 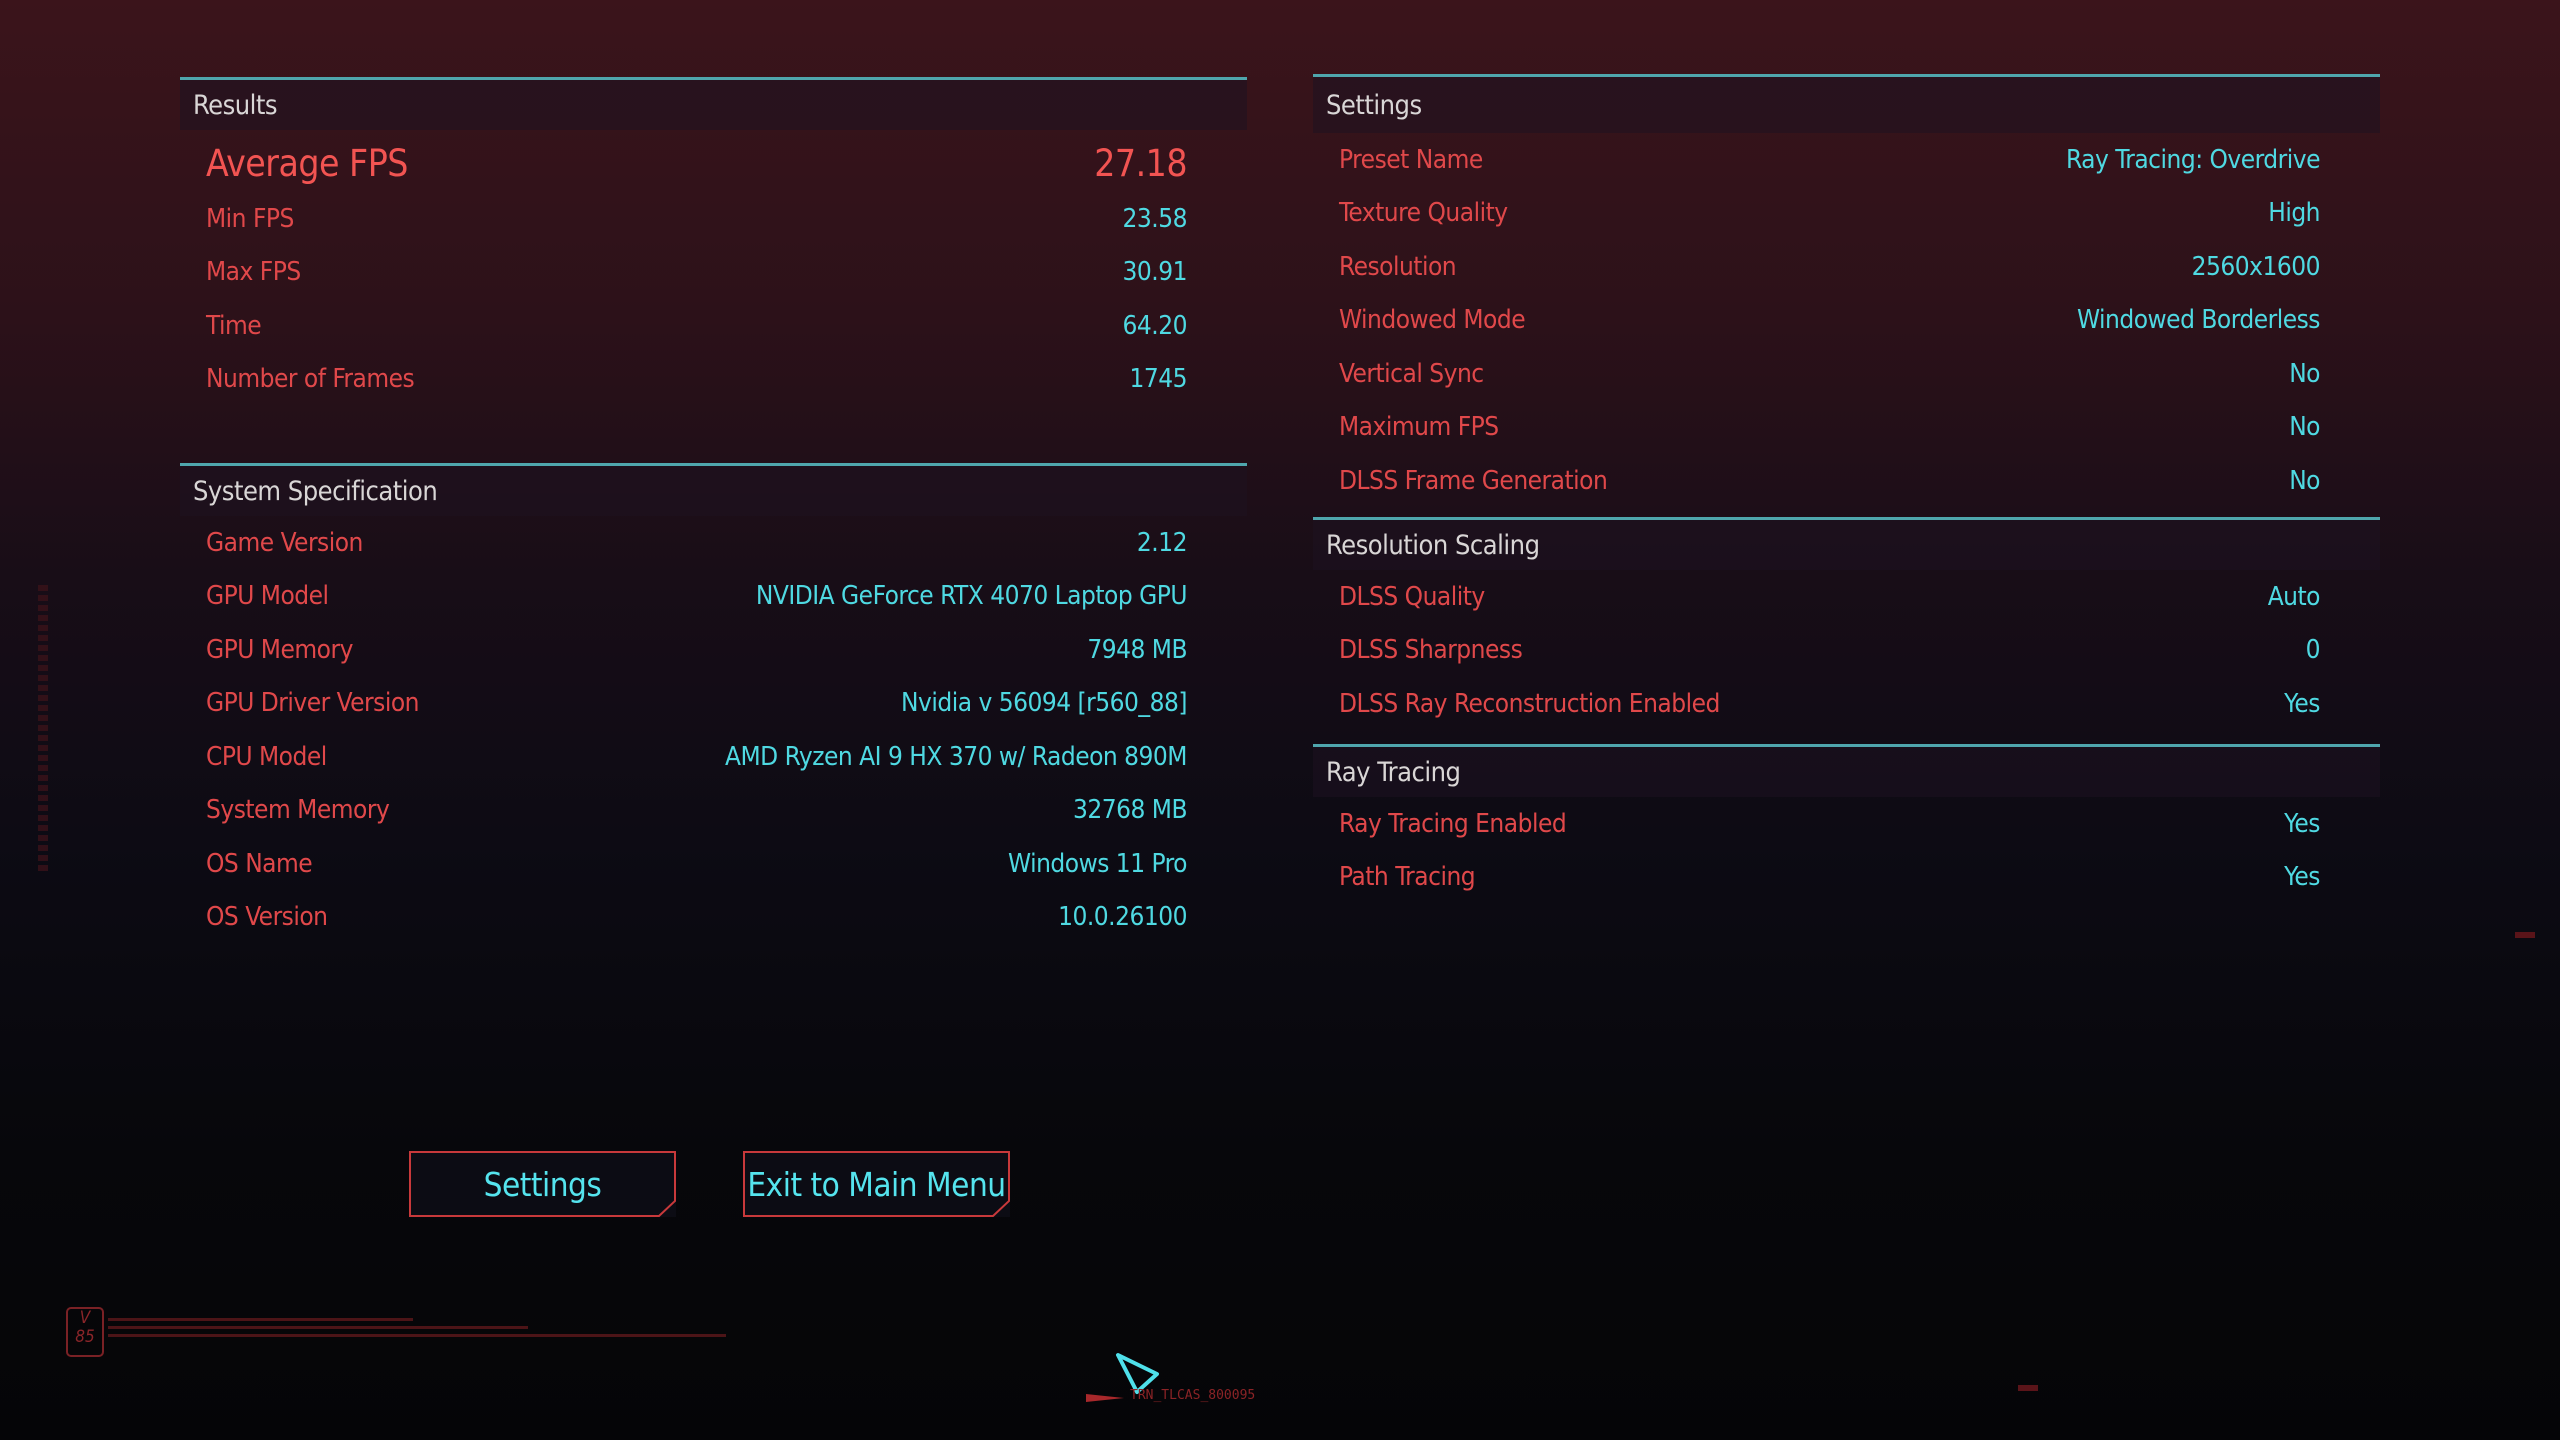 I want to click on exit-to-main-menu-button: Exit to Main Menu, so click(x=876, y=1184).